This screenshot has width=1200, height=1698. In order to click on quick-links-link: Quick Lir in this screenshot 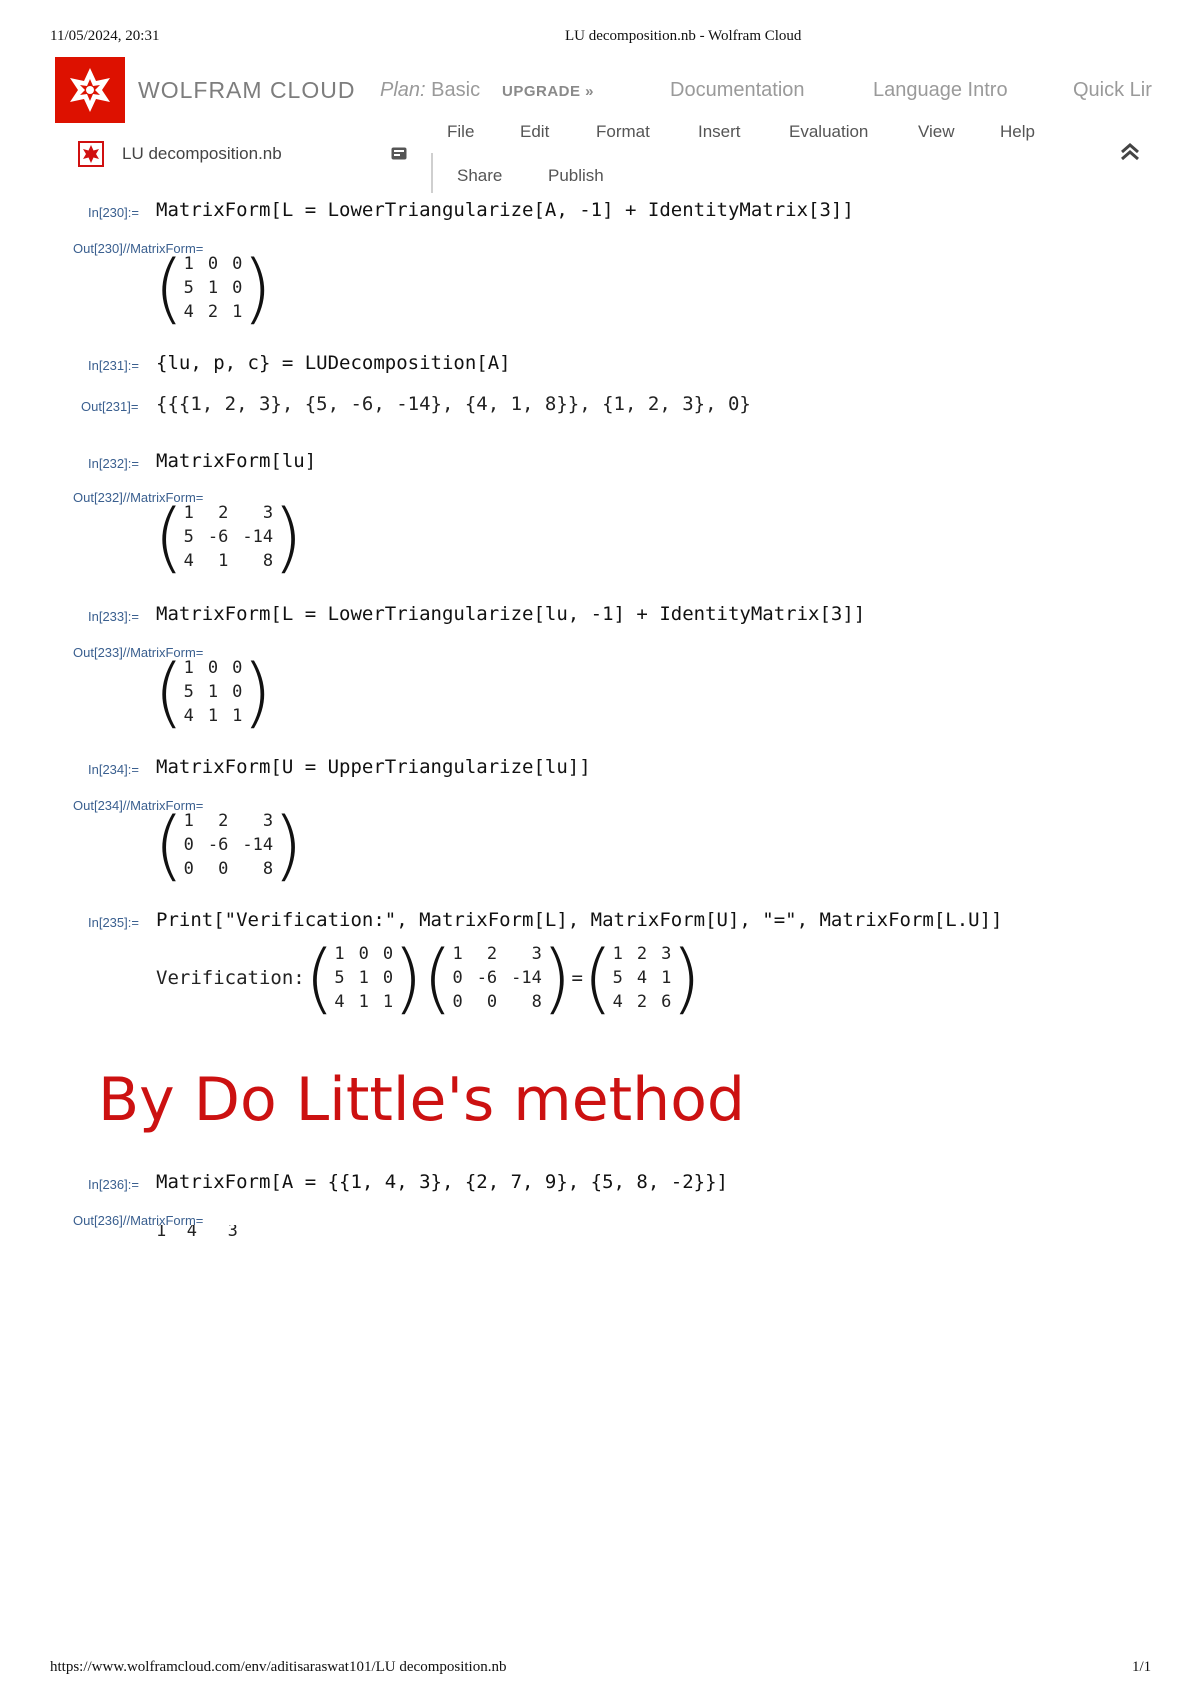, I will do `click(1112, 90)`.